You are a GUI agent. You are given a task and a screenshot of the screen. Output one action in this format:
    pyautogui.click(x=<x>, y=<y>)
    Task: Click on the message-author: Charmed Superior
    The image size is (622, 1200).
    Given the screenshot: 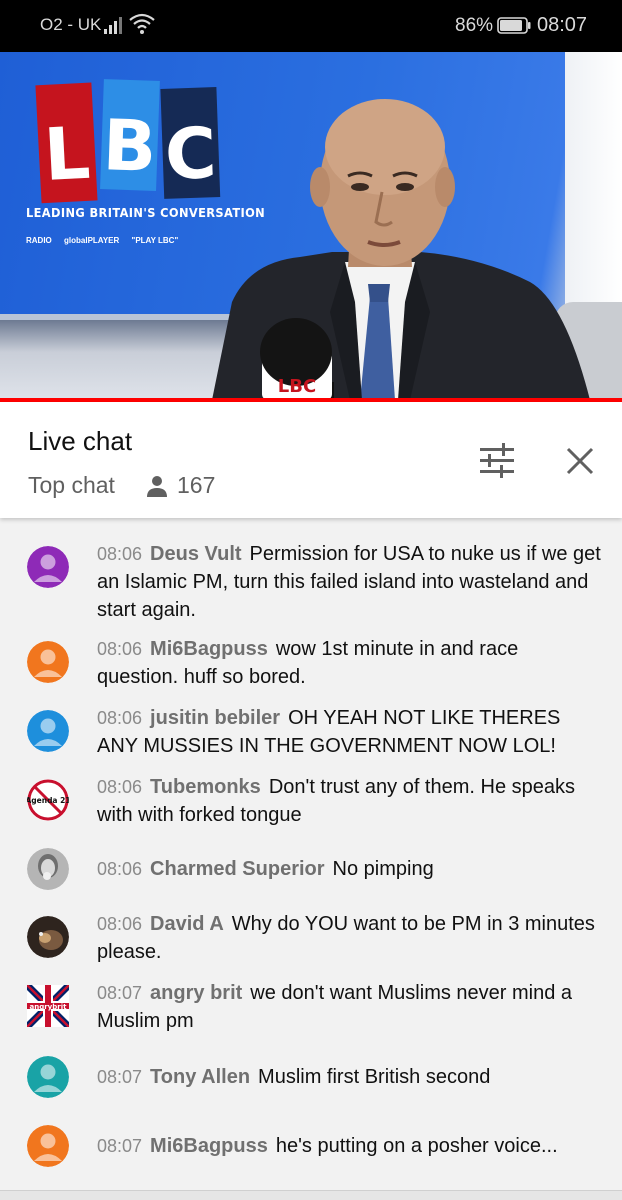 What is the action you would take?
    pyautogui.click(x=237, y=869)
    